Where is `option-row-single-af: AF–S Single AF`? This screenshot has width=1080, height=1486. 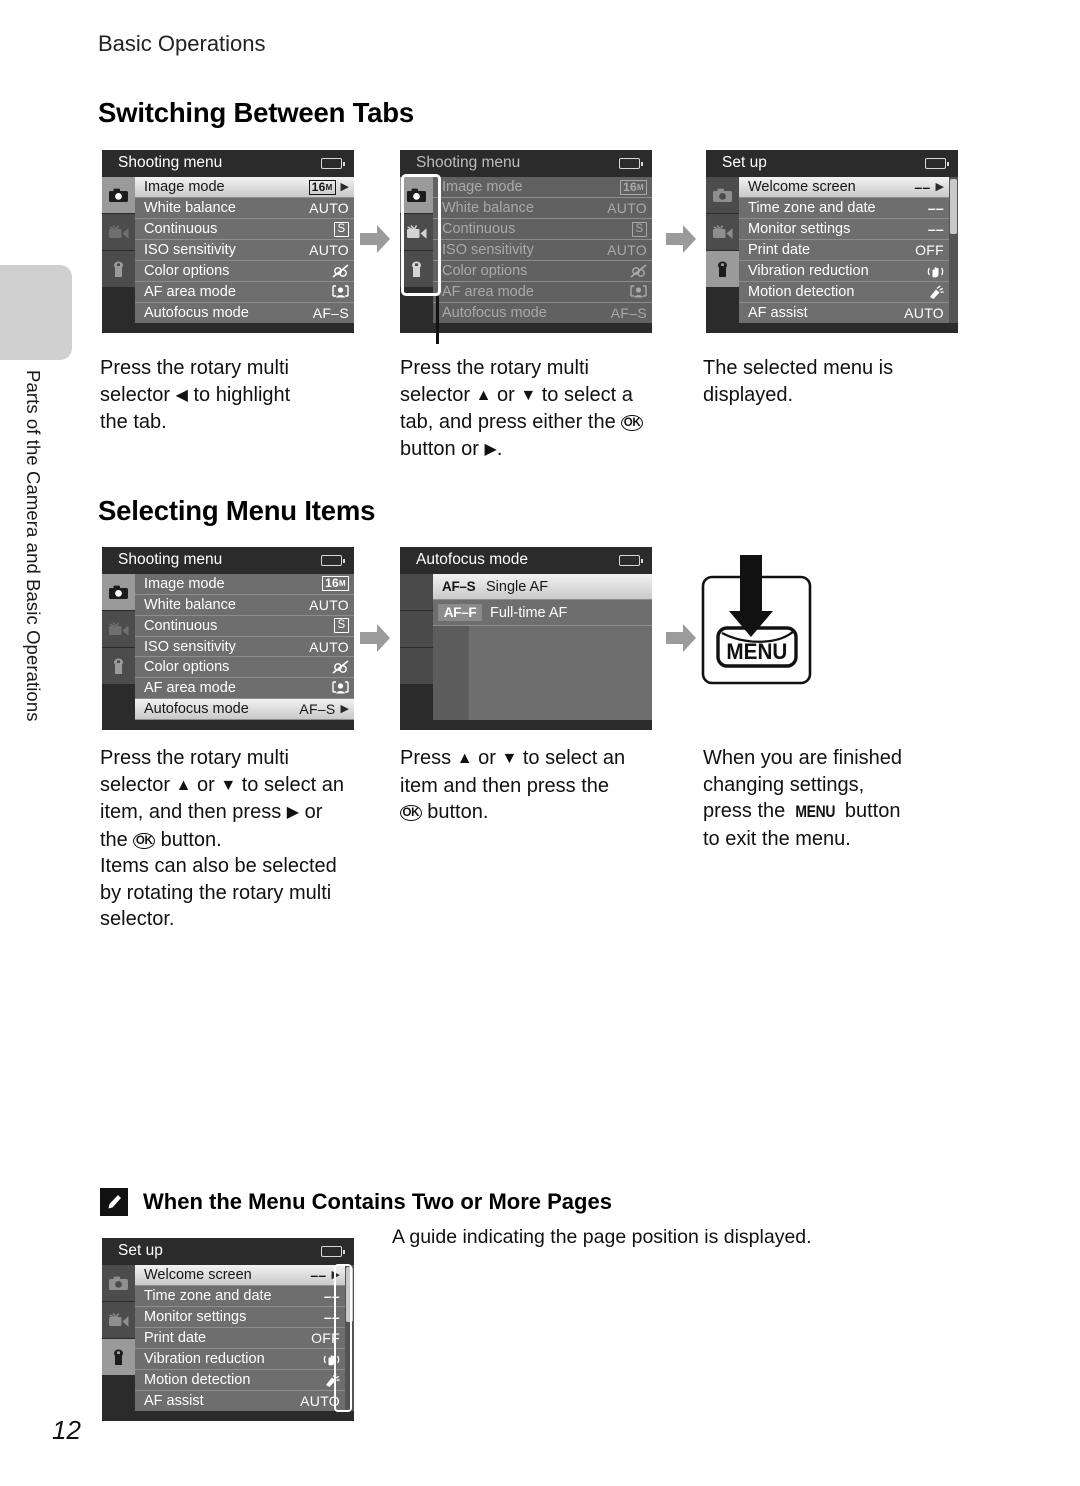 option-row-single-af: AF–S Single AF is located at coordinates (542, 587).